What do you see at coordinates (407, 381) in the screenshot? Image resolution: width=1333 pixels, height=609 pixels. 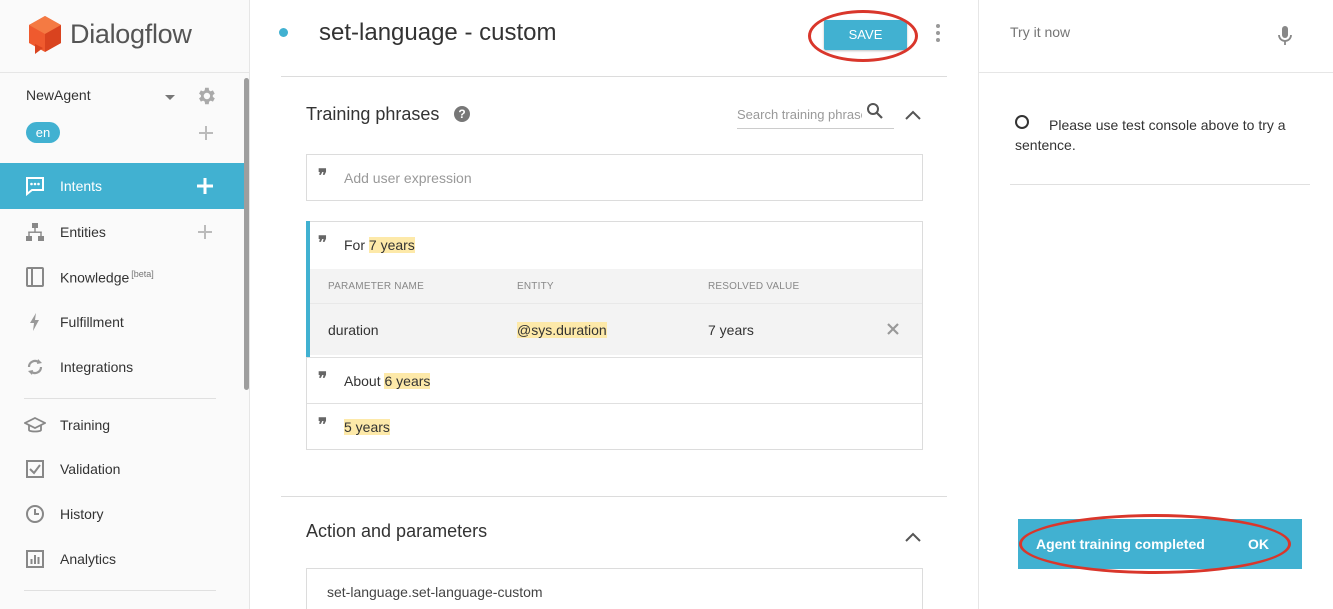 I see `entity-highlight: 6 years` at bounding box center [407, 381].